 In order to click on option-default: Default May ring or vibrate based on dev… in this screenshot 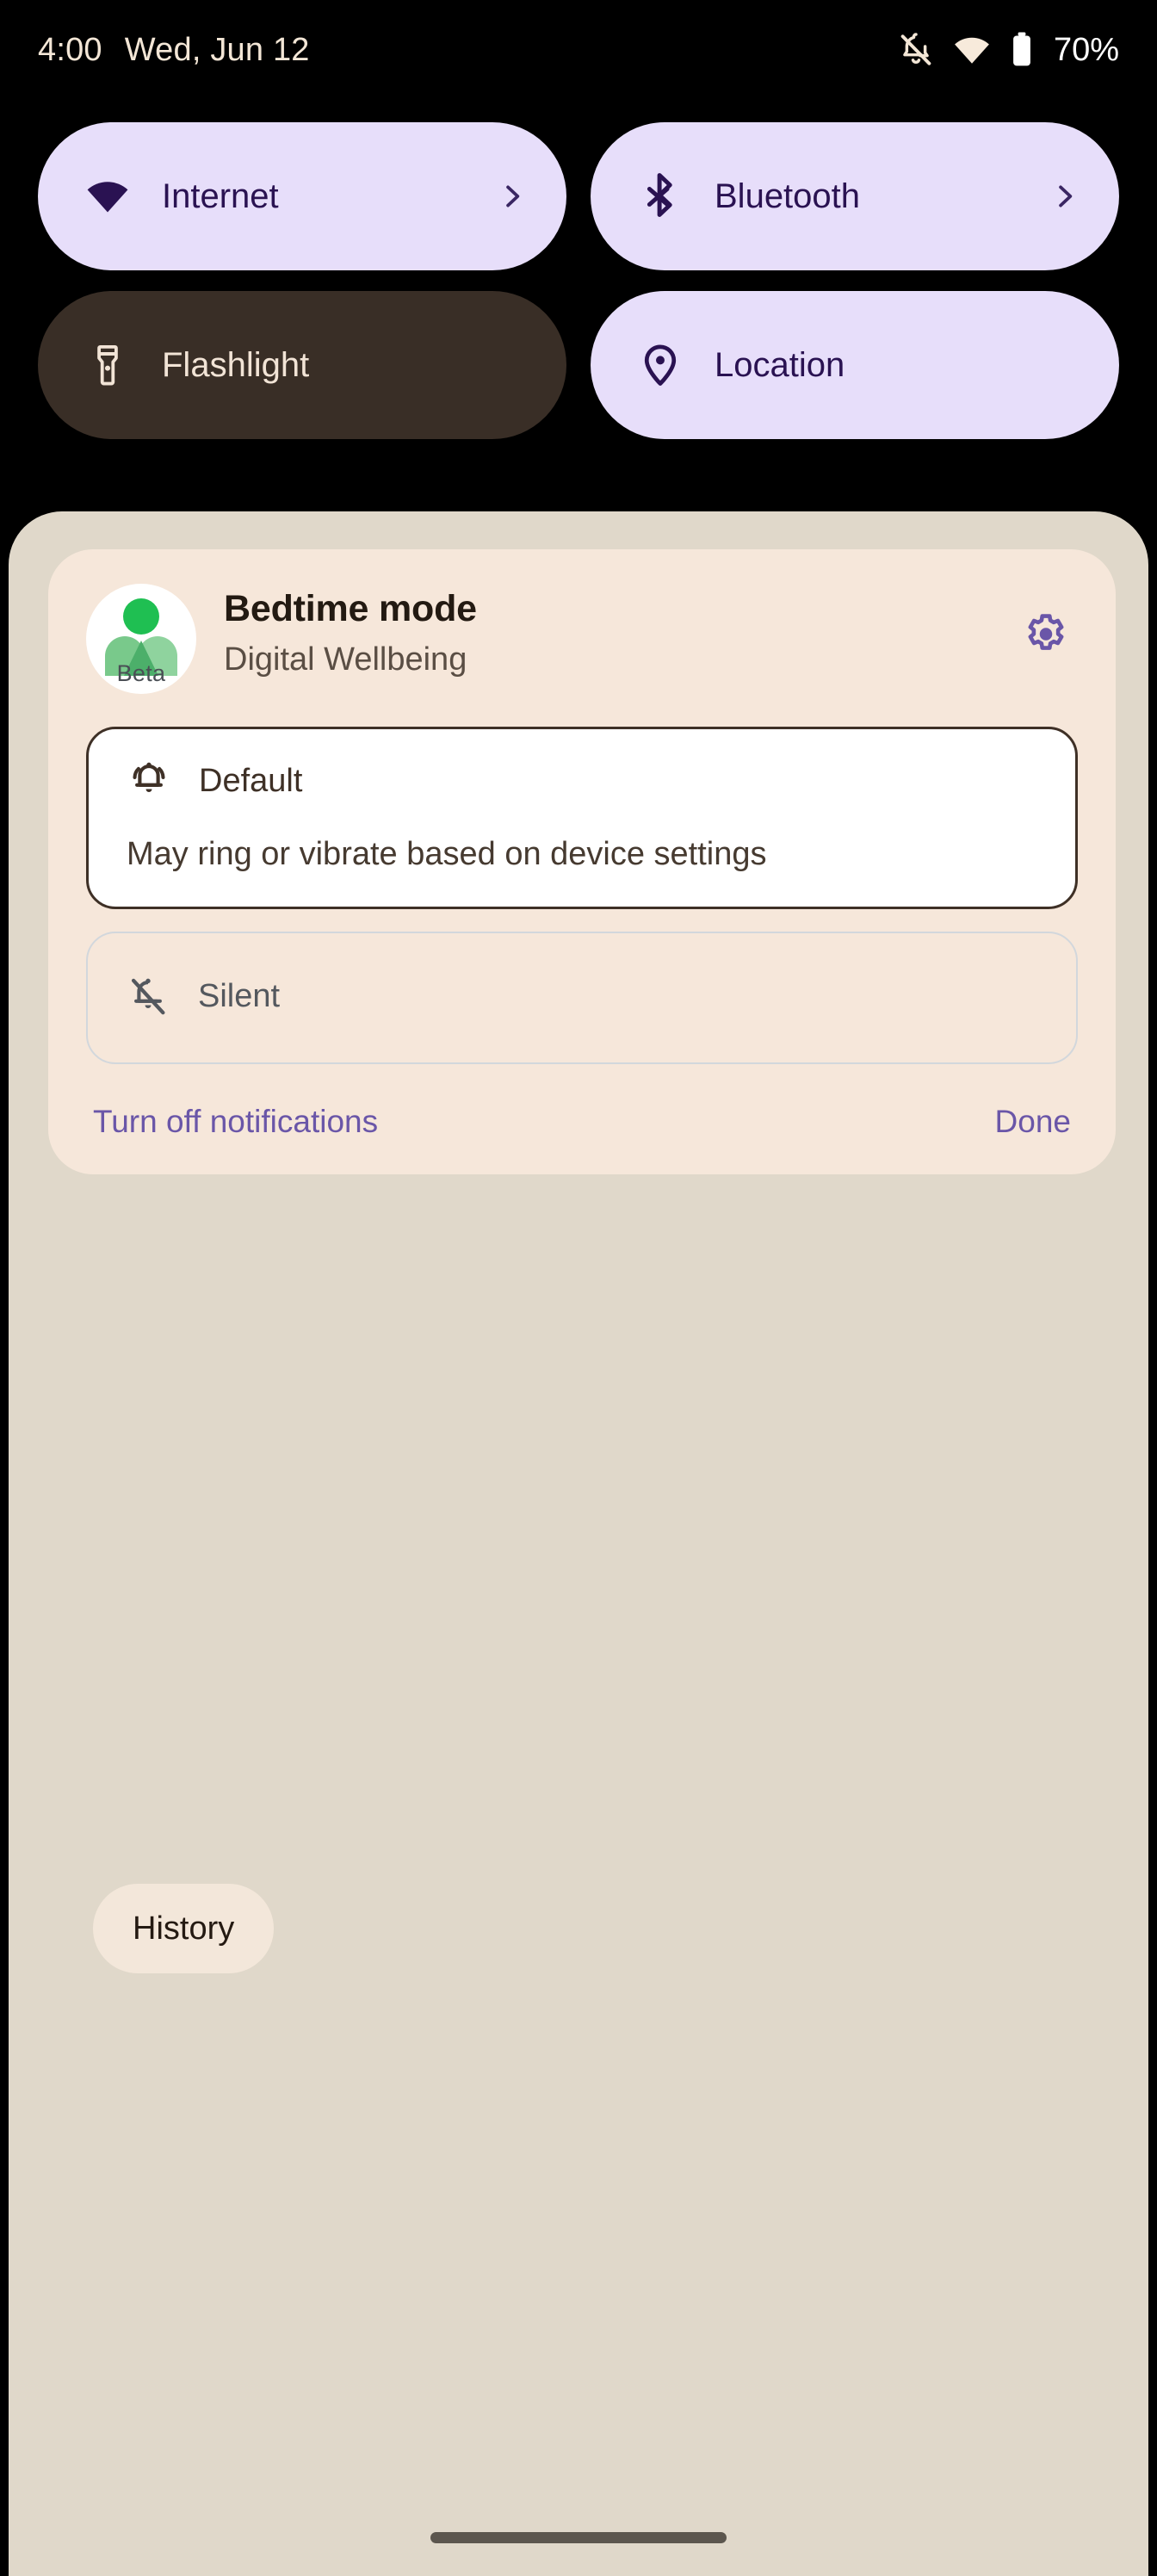, I will do `click(582, 818)`.